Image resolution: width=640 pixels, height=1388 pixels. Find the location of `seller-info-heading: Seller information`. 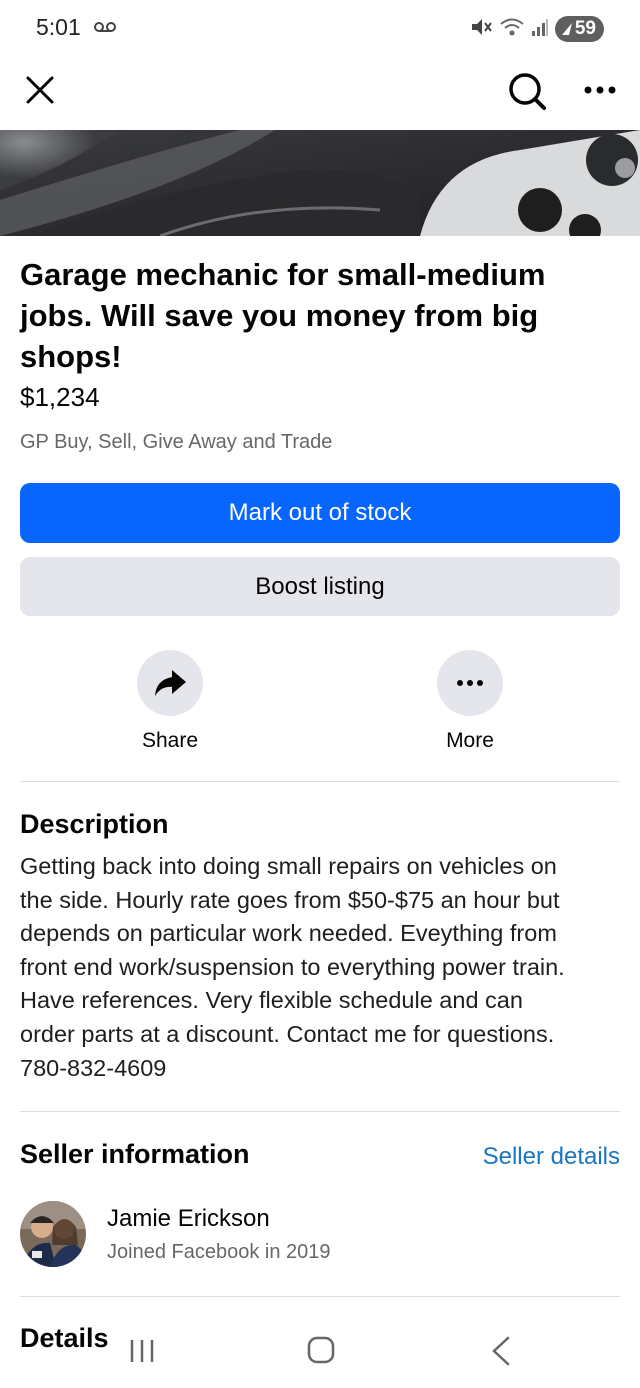

seller-info-heading: Seller information is located at coordinates (135, 1154).